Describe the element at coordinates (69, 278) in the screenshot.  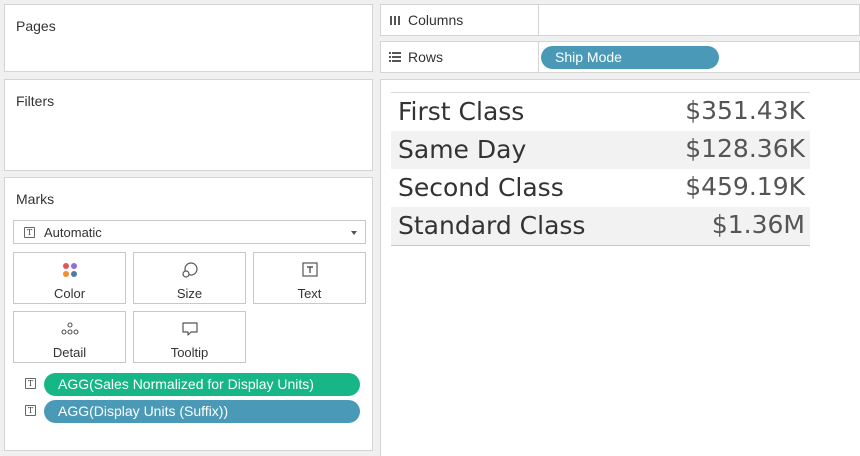
I see `color-button: Color` at that location.